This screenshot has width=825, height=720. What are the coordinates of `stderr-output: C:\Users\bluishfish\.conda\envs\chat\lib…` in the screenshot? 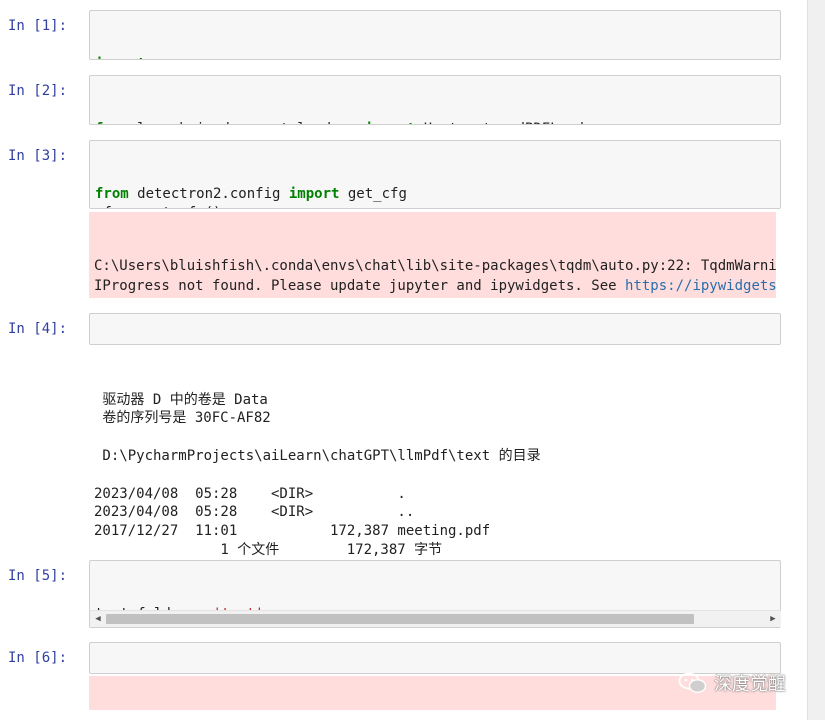 It's located at (432, 255).